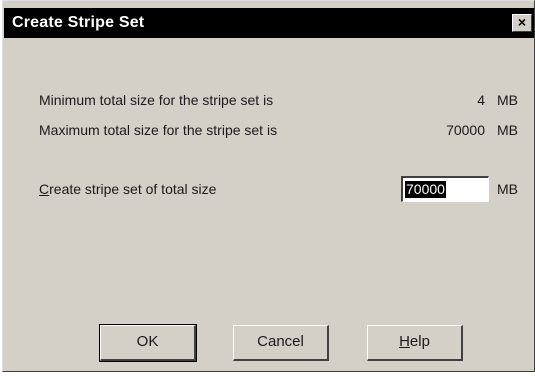 Image resolution: width=535 pixels, height=379 pixels. Describe the element at coordinates (507, 130) in the screenshot. I see `max-size-unit: MB` at that location.